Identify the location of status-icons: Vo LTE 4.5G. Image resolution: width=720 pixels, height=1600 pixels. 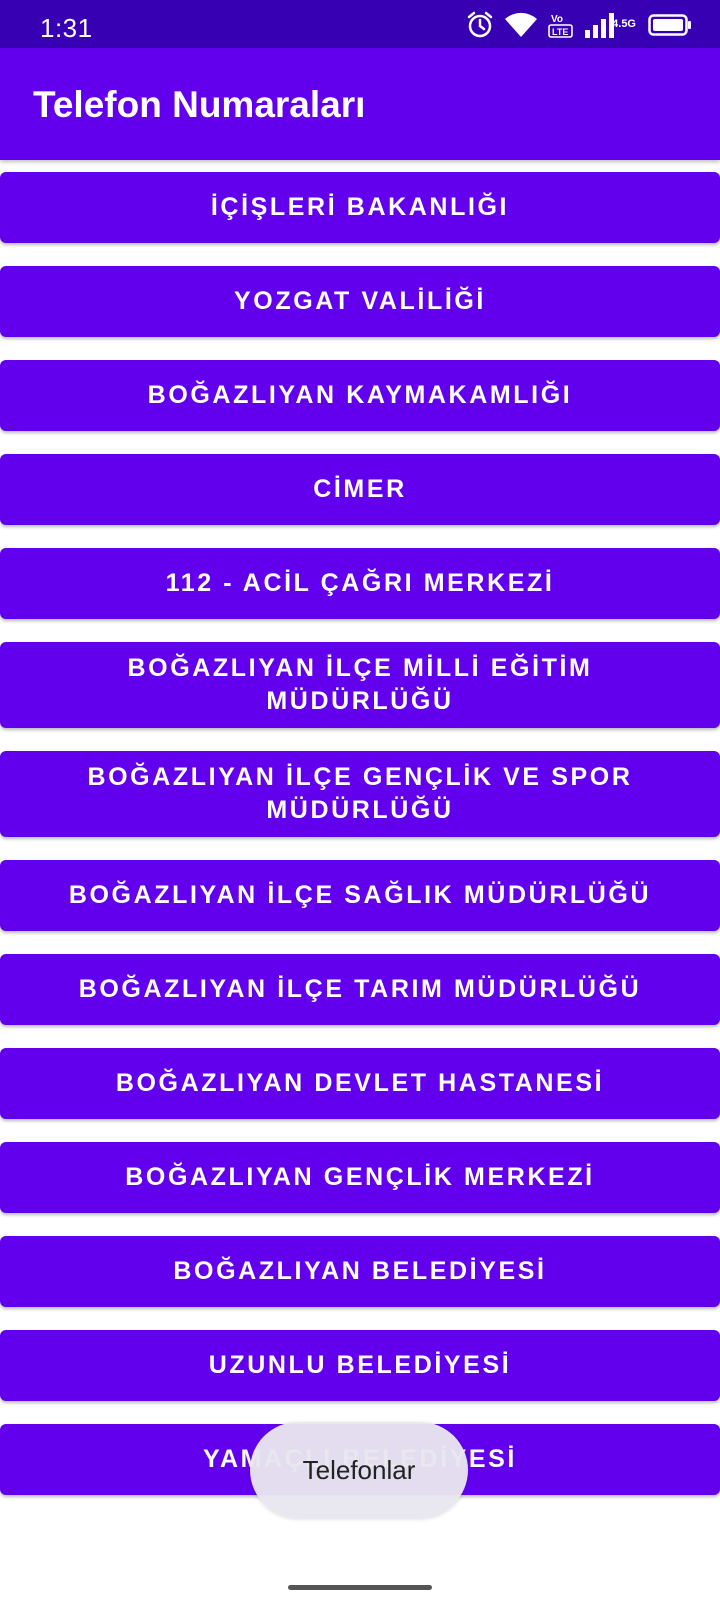
(579, 25).